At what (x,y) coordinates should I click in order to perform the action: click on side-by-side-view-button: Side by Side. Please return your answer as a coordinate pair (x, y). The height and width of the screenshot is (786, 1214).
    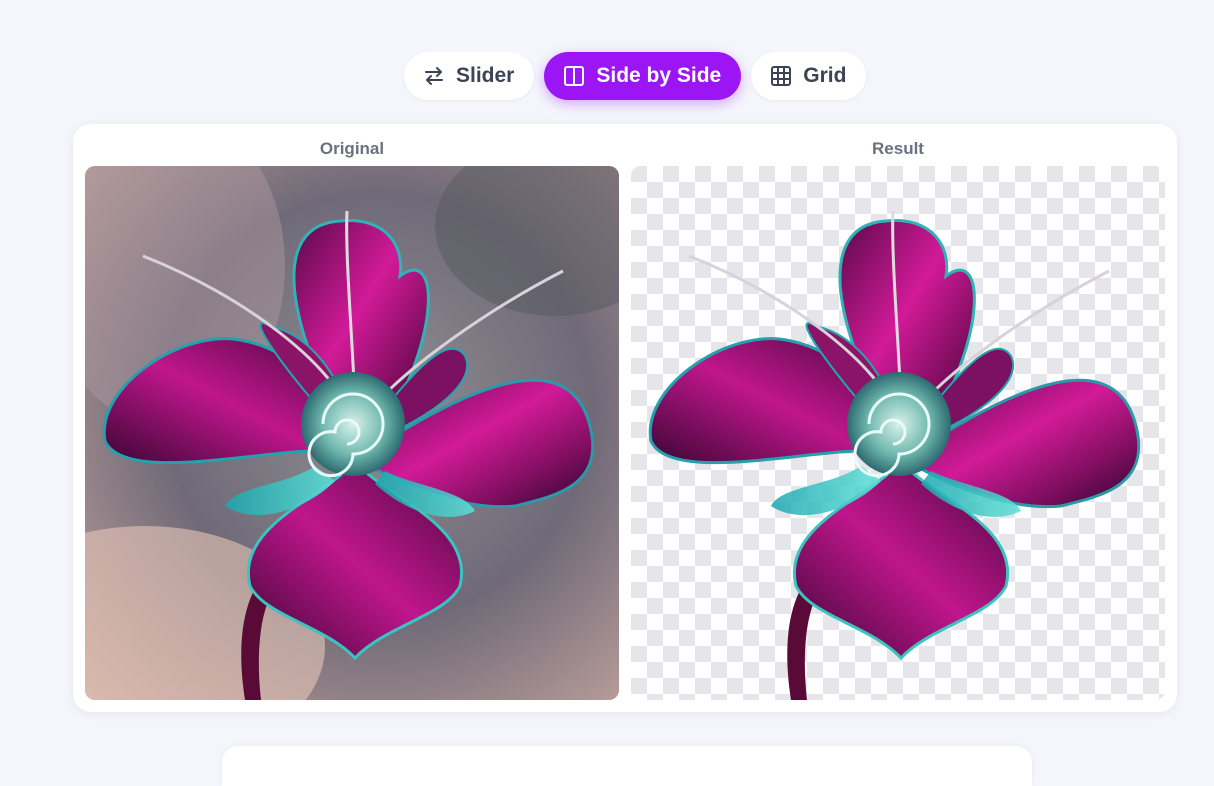
    Looking at the image, I should click on (643, 76).